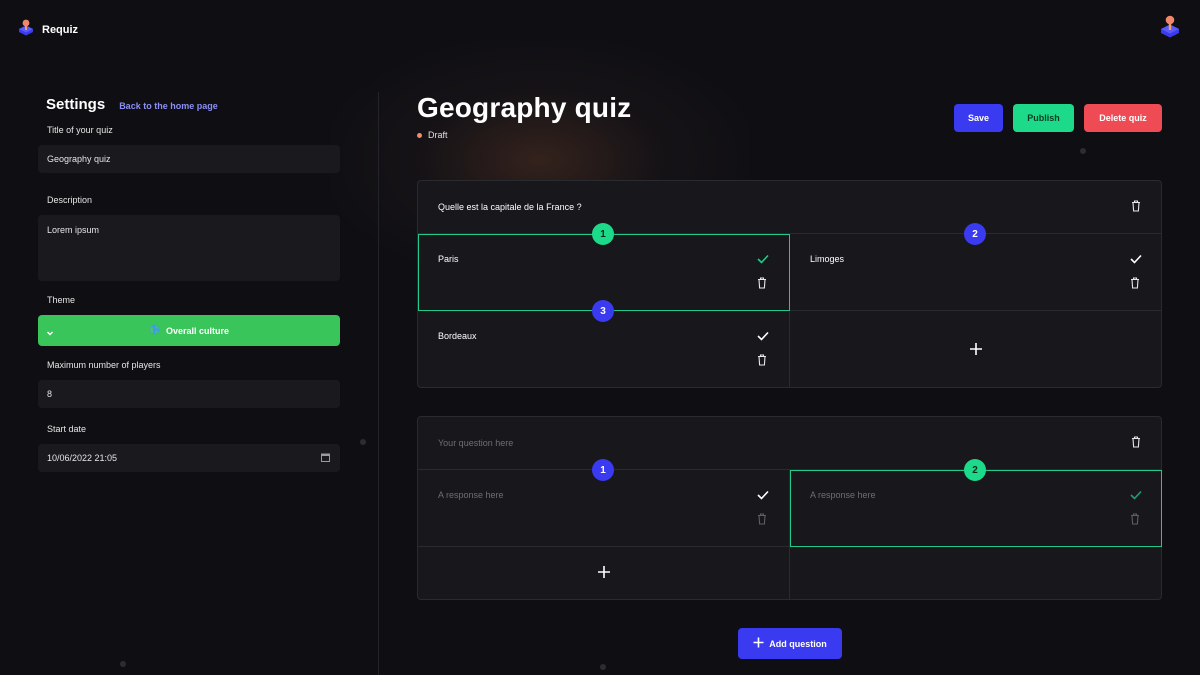  I want to click on status-text: Draft, so click(438, 135).